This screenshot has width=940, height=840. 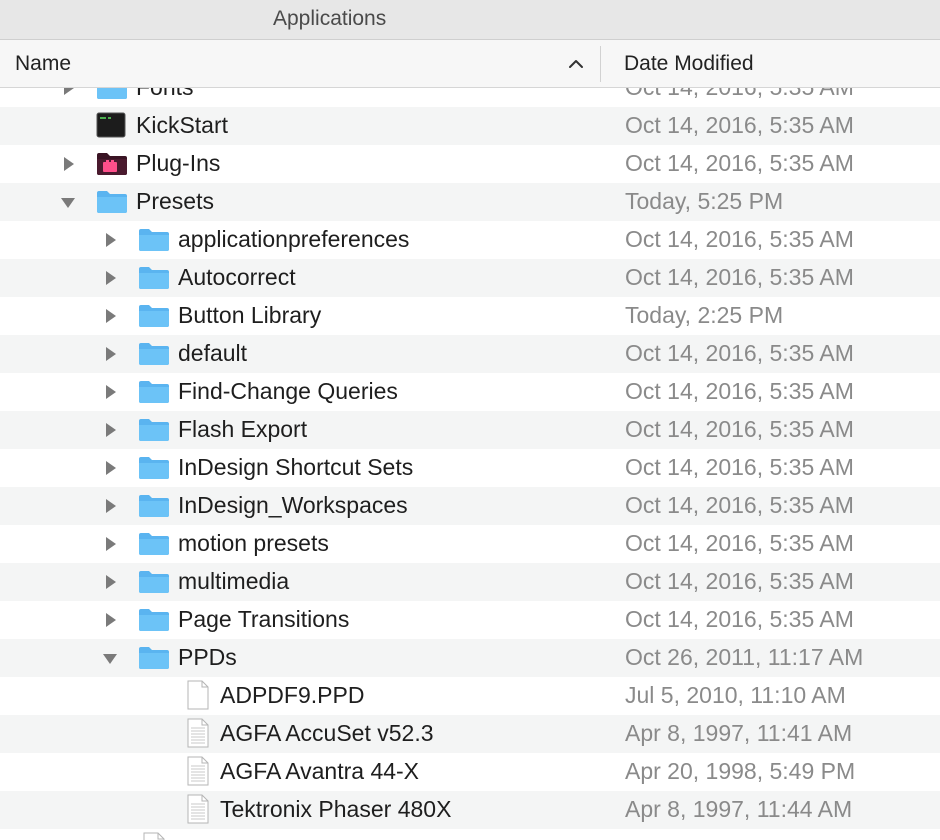 What do you see at coordinates (320, 771) in the screenshot?
I see `item-name: AGFA Avantra 44-X` at bounding box center [320, 771].